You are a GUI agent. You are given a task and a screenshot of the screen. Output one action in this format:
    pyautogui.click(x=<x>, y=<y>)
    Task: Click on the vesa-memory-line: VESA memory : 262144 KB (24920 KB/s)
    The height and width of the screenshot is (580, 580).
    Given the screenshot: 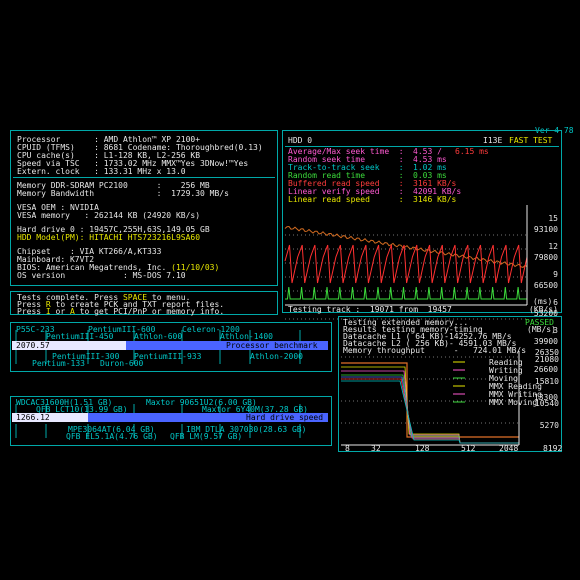 What is the action you would take?
    pyautogui.click(x=109, y=215)
    